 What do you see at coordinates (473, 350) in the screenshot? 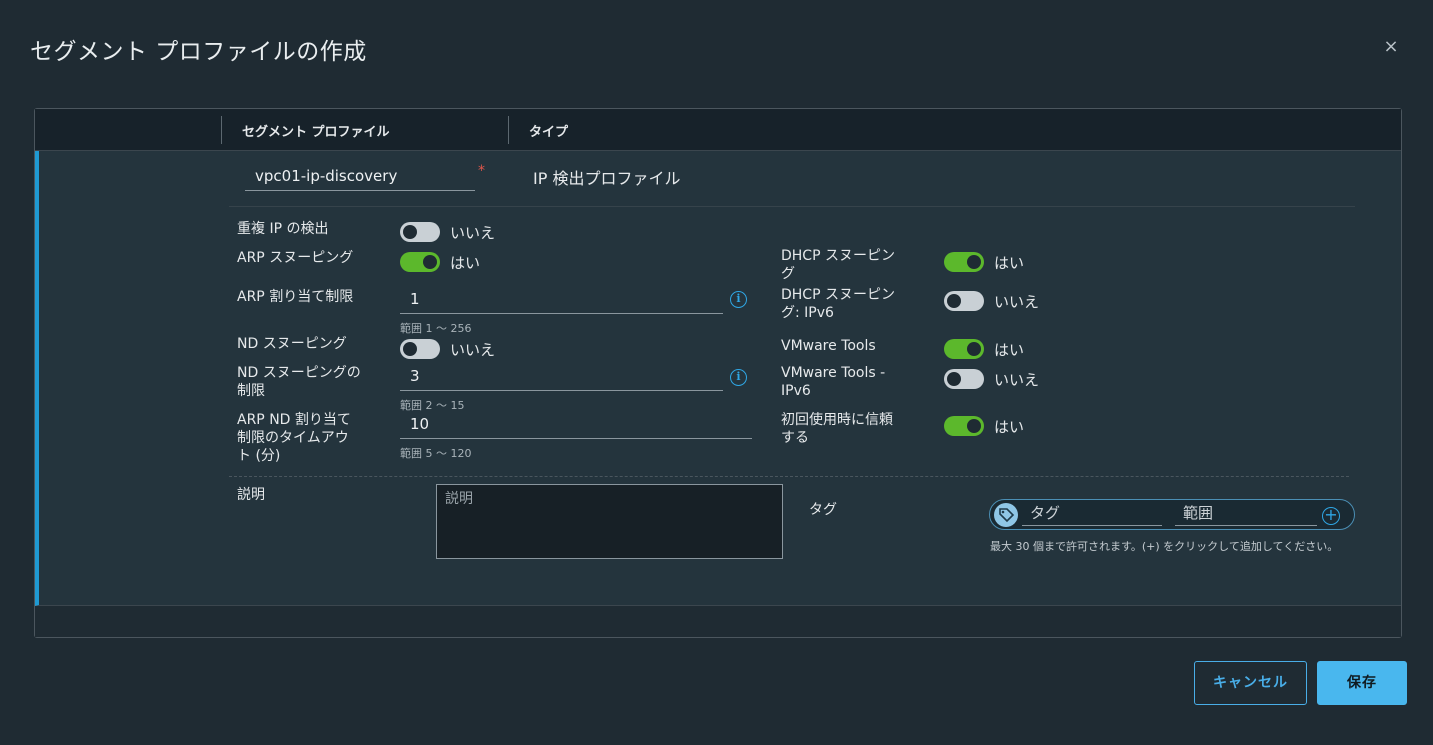
I see `nd-snooping-state: いいえ` at bounding box center [473, 350].